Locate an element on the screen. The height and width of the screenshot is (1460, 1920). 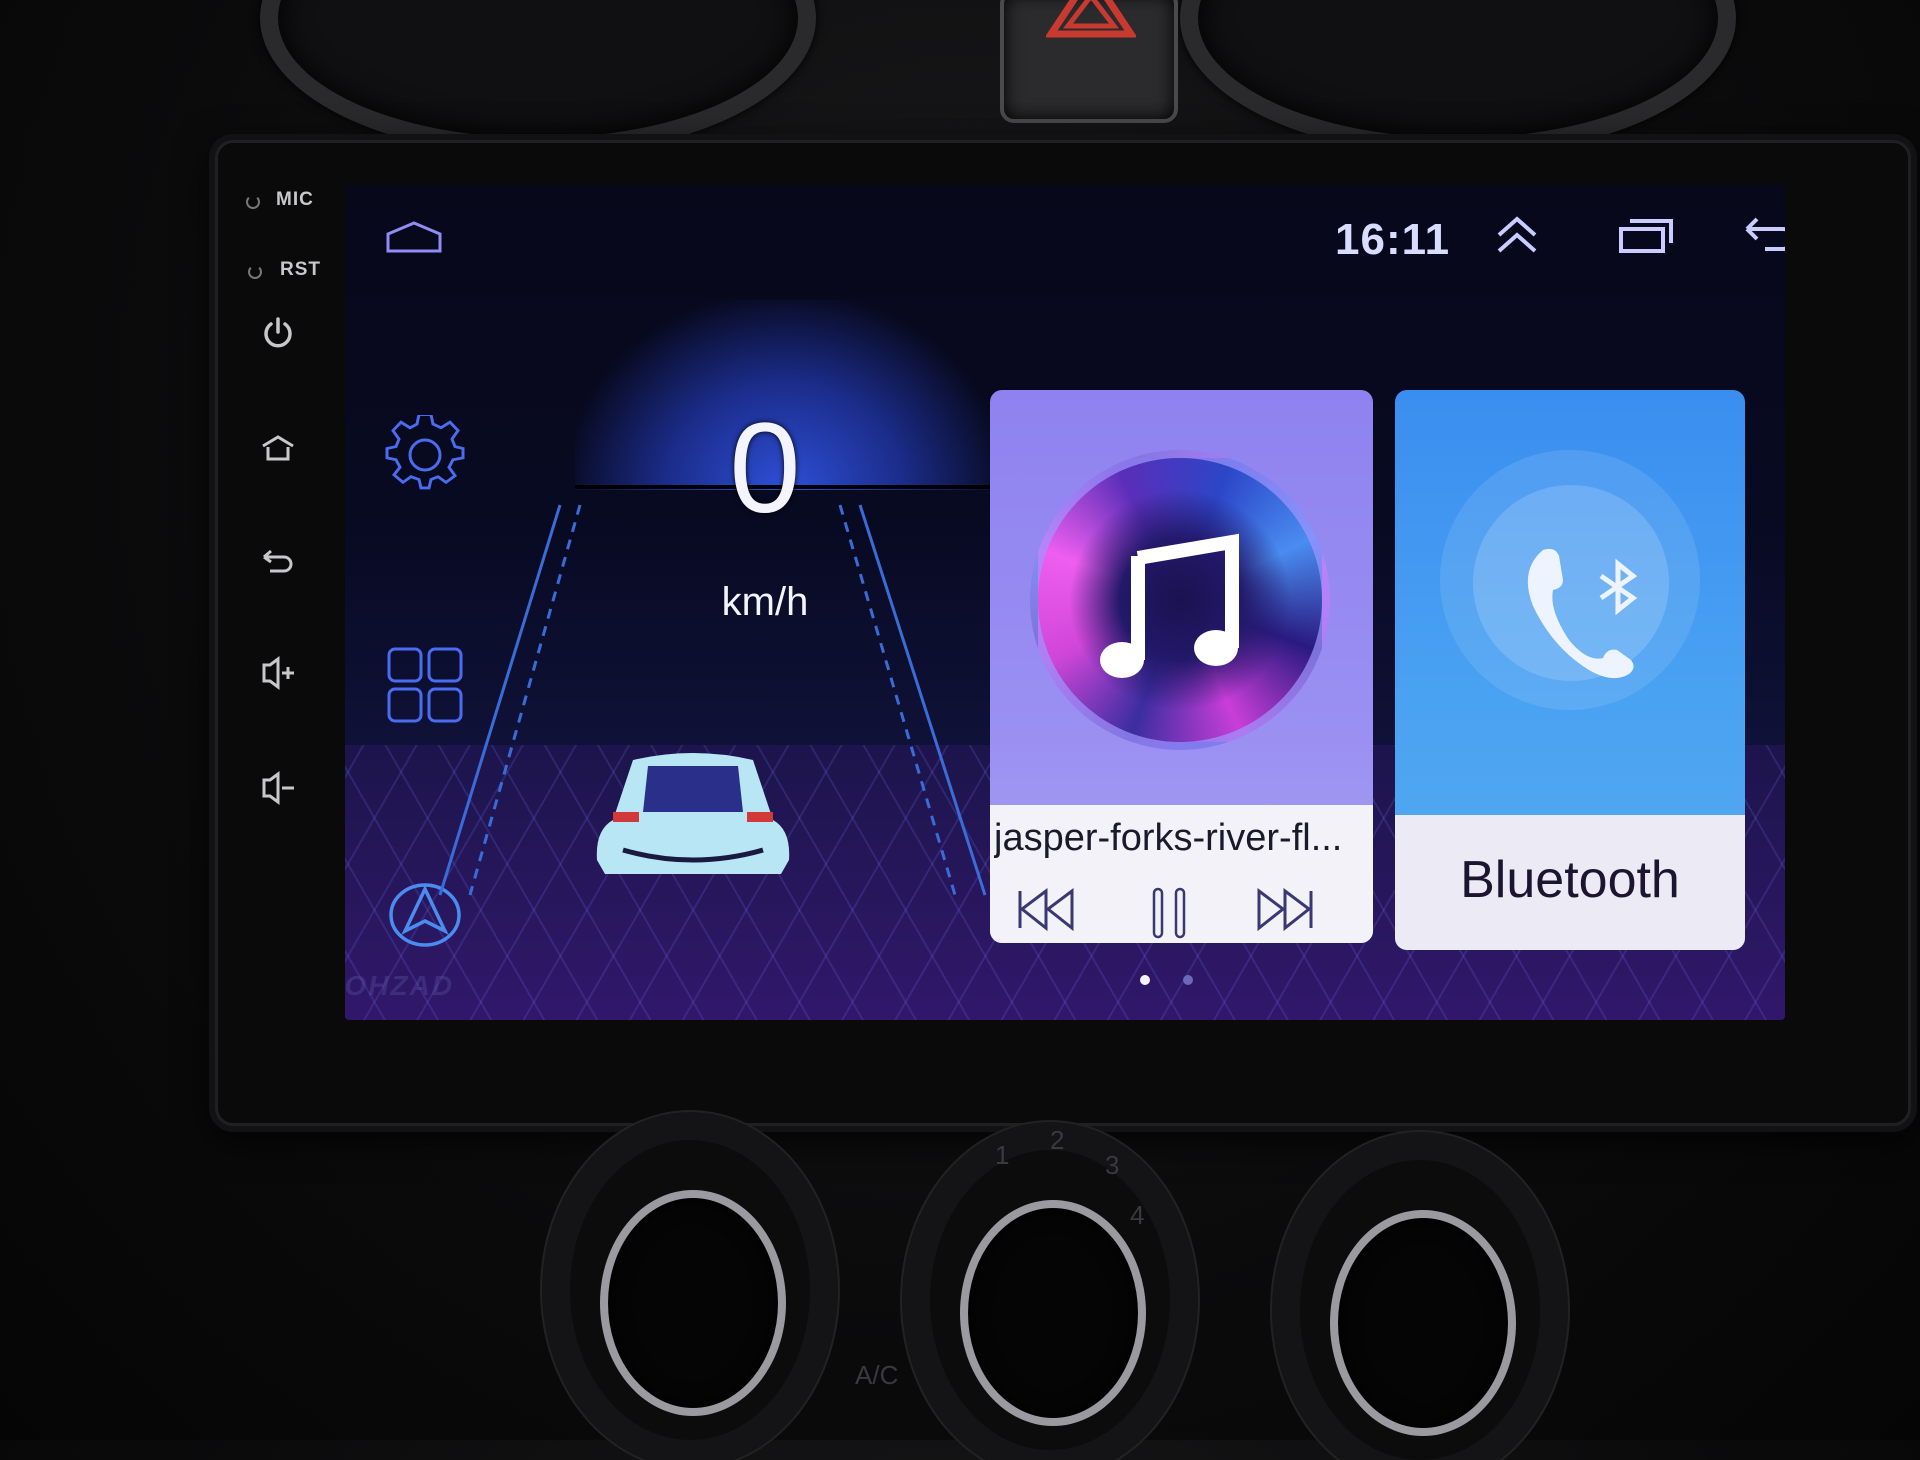
ac-label: A/C is located at coordinates (876, 1375).